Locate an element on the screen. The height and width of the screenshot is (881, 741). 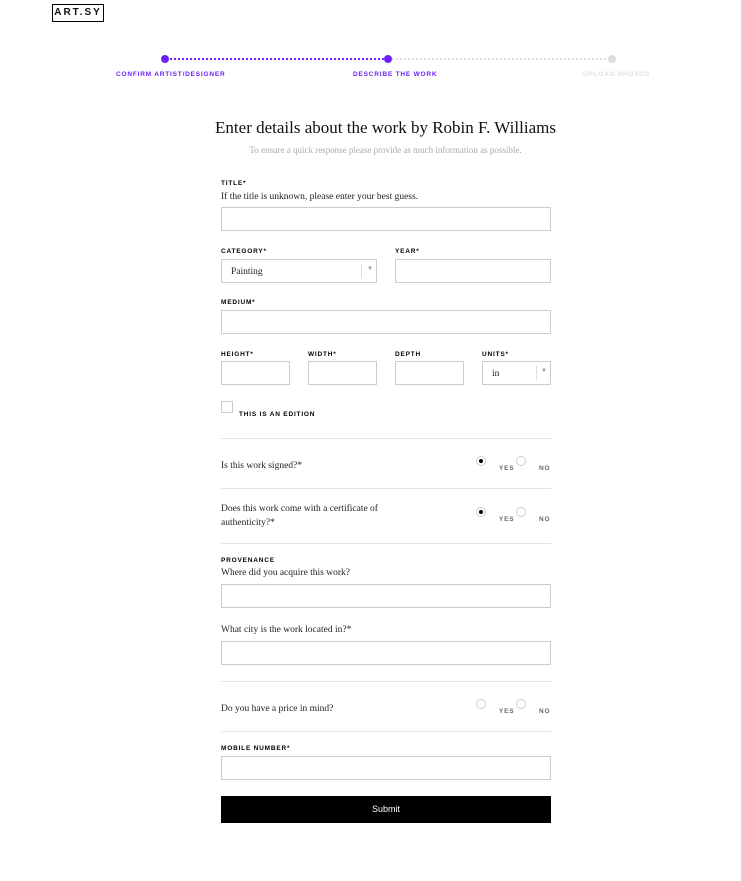
artsy-logo: ART.SY is located at coordinates (78, 13).